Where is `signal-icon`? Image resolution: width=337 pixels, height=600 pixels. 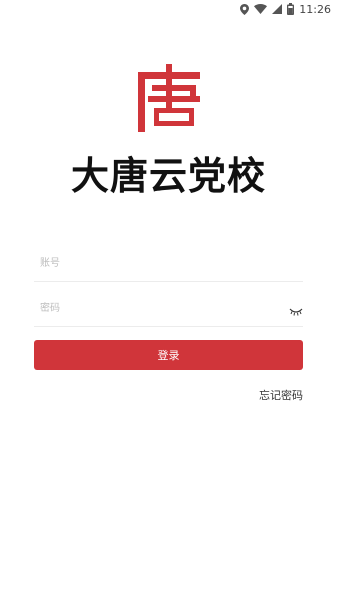
signal-icon is located at coordinates (277, 9).